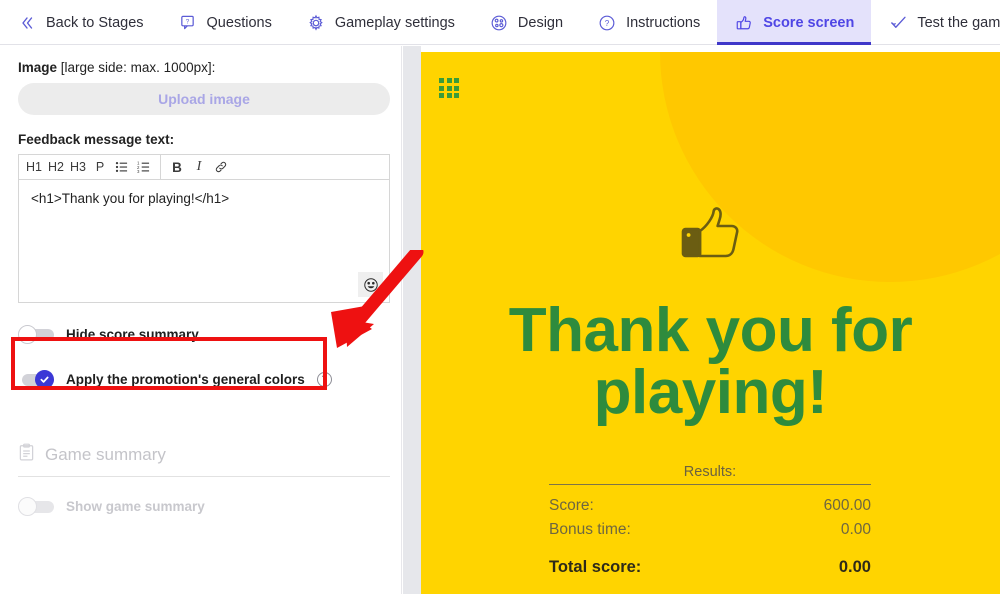 This screenshot has width=1000, height=594. I want to click on results-divider, so click(710, 484).